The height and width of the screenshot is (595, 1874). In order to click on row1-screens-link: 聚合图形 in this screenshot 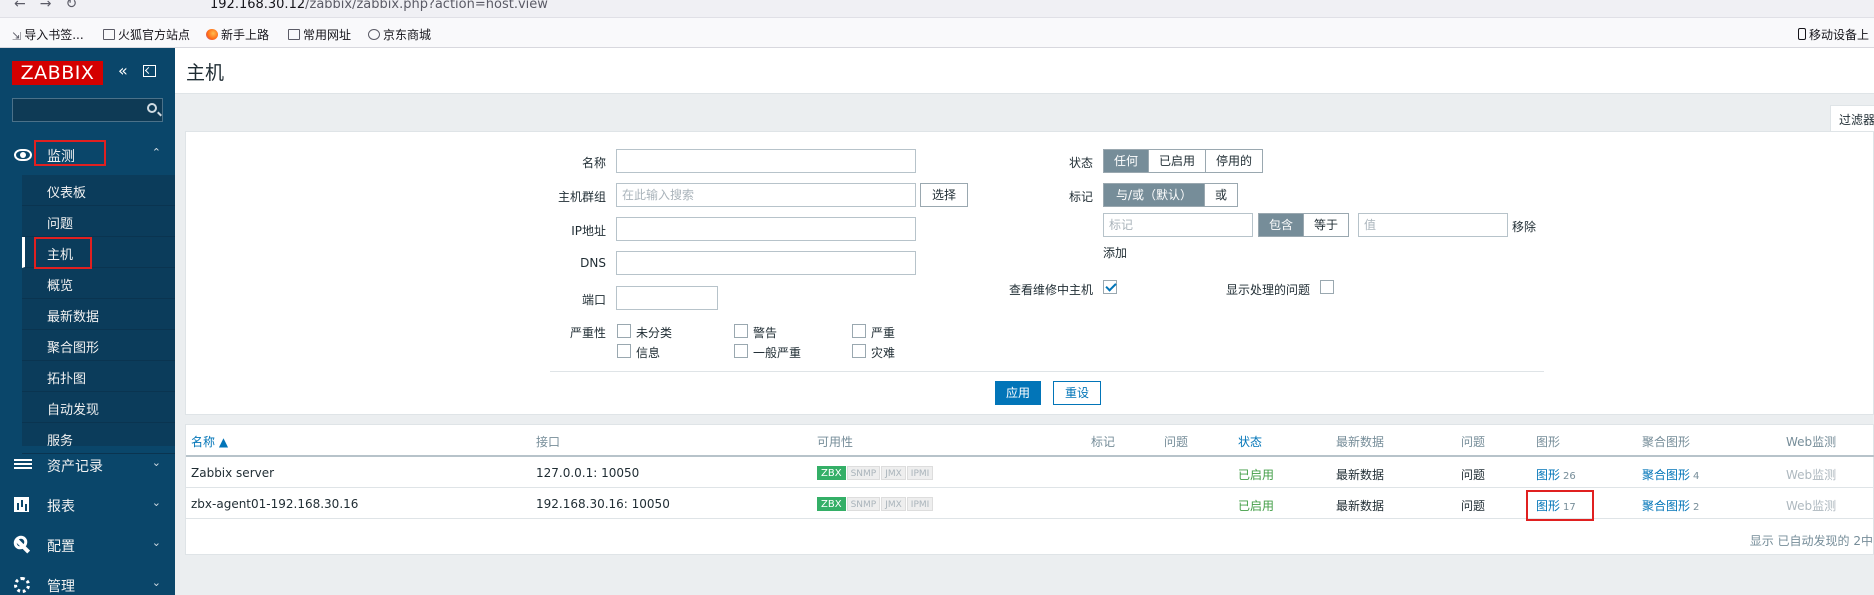, I will do `click(1666, 475)`.